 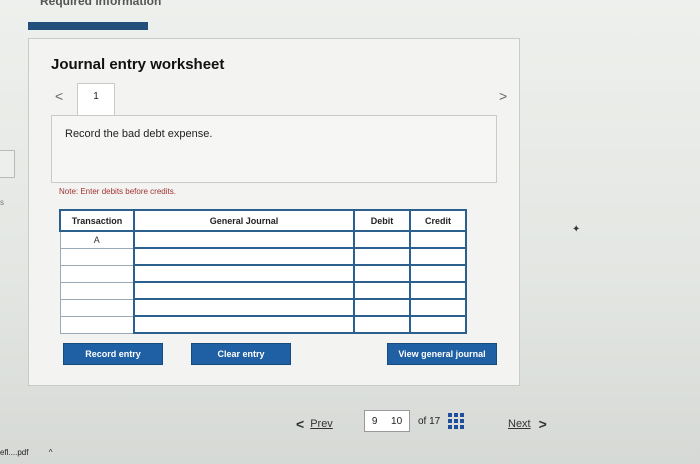 What do you see at coordinates (101, 4) in the screenshot?
I see `required-information-label: Required information` at bounding box center [101, 4].